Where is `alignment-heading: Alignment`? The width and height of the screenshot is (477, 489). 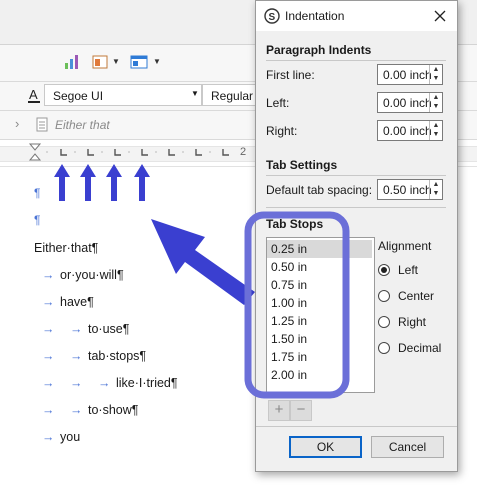 alignment-heading: Alignment is located at coordinates (405, 246).